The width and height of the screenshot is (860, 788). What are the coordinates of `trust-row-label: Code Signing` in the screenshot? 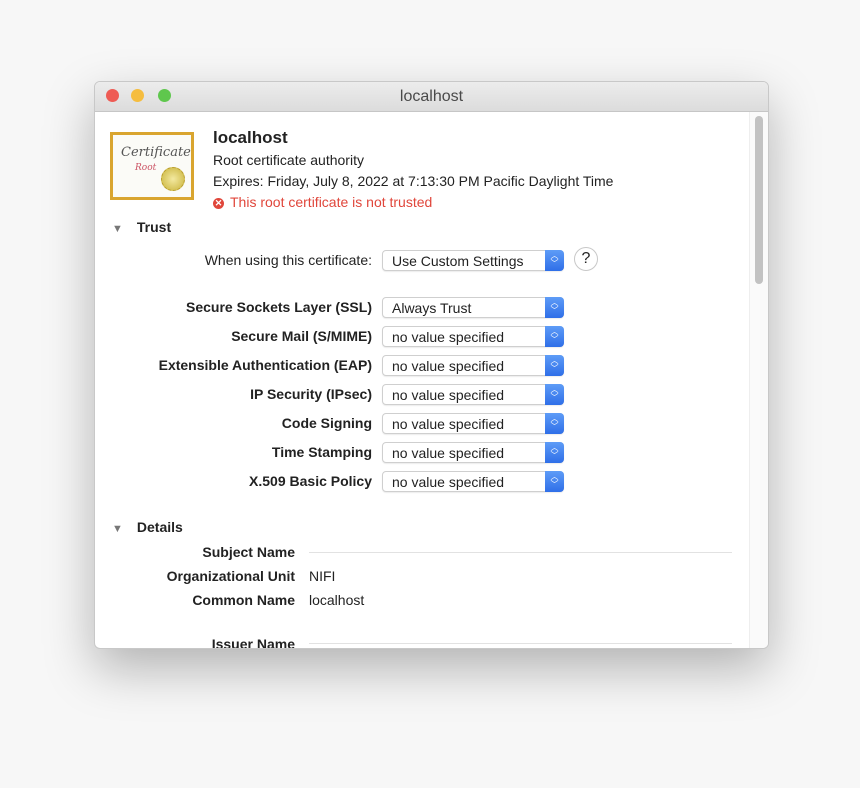 It's located at (326, 423).